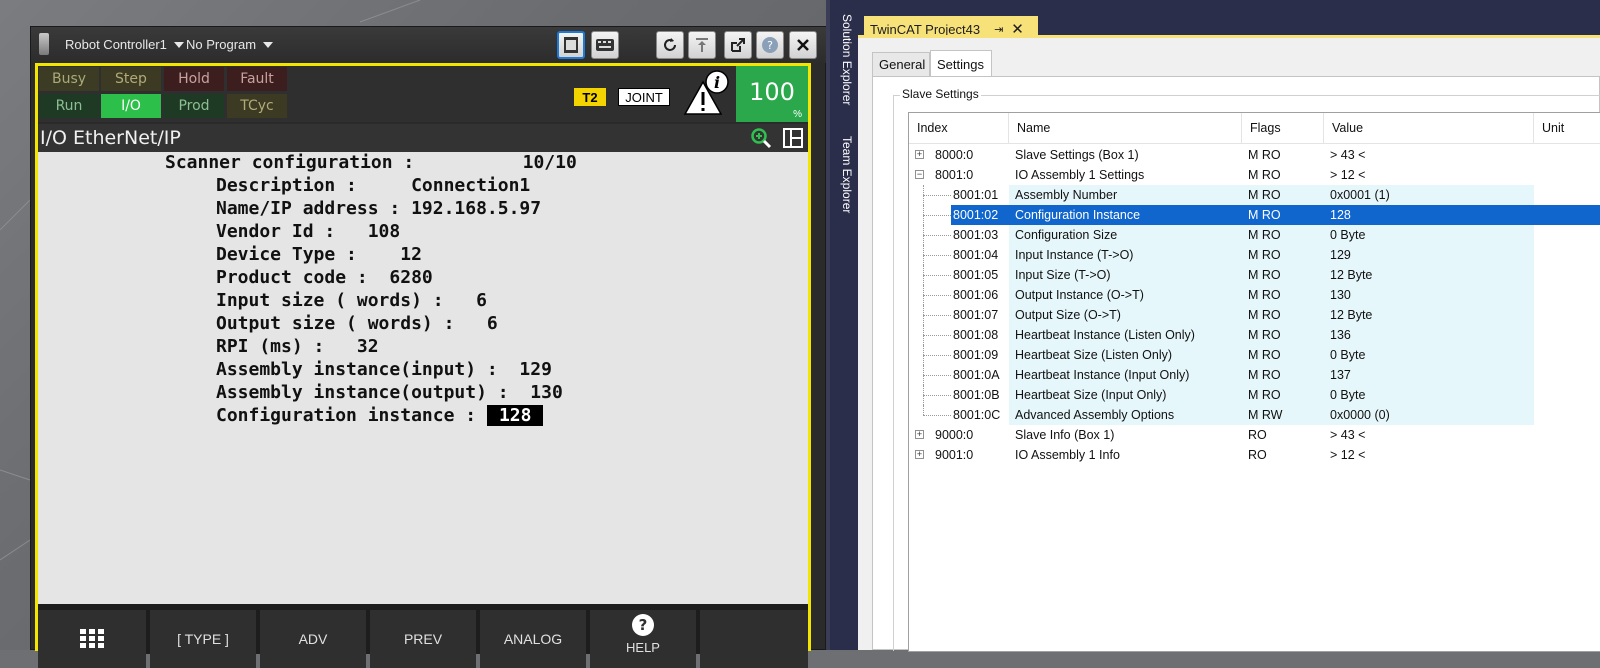  I want to click on fkey-adv-button: ADV, so click(313, 639).